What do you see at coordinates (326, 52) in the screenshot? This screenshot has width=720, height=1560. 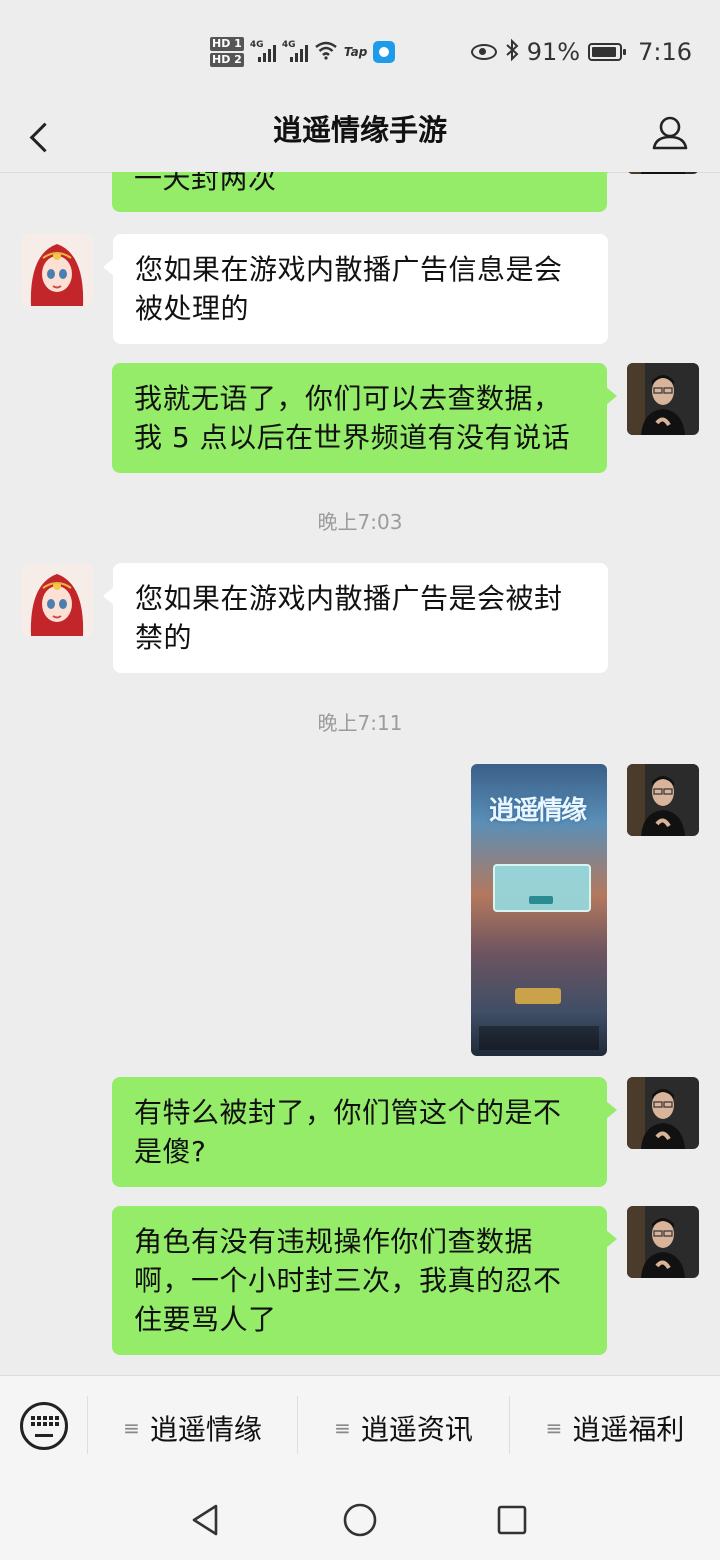 I see `wifi-icon` at bounding box center [326, 52].